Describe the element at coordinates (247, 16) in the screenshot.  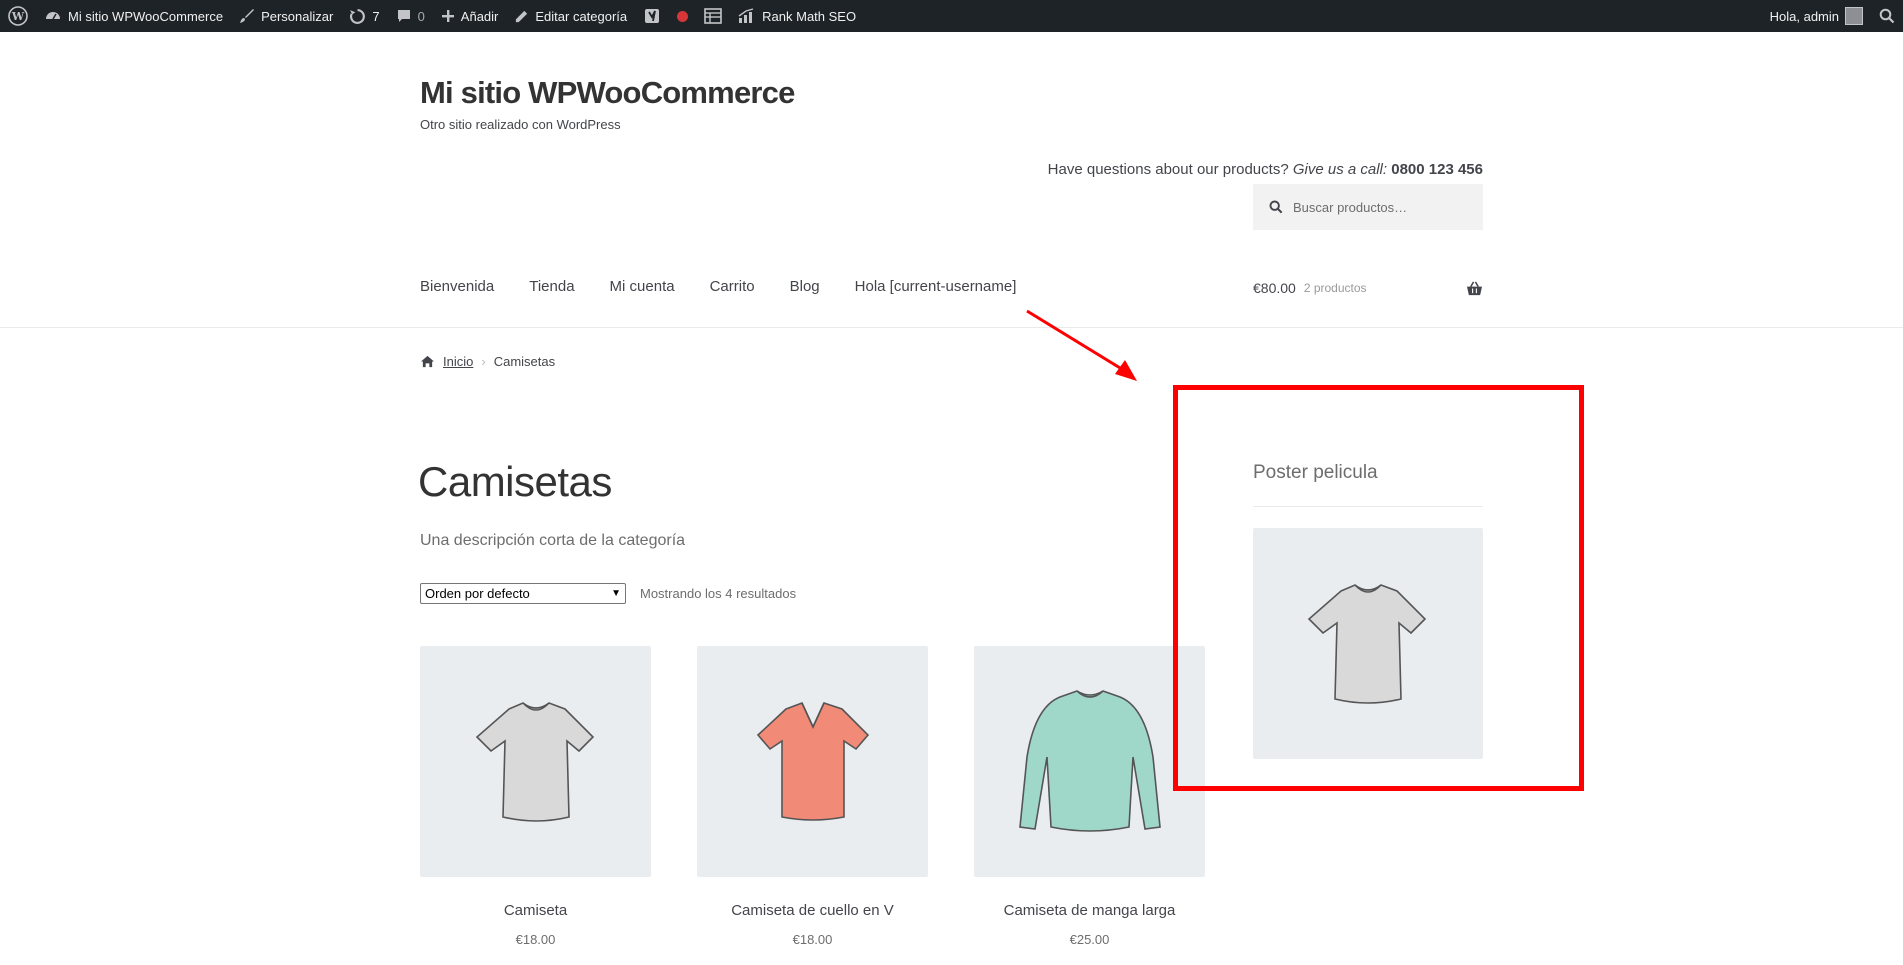
I see `brush-icon` at that location.